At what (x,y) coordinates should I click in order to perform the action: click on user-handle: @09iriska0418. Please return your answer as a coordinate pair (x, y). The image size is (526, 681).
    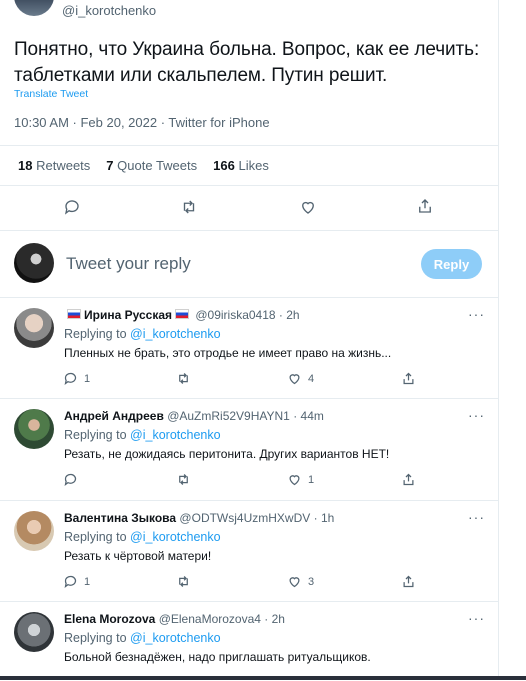
    Looking at the image, I should click on (235, 315).